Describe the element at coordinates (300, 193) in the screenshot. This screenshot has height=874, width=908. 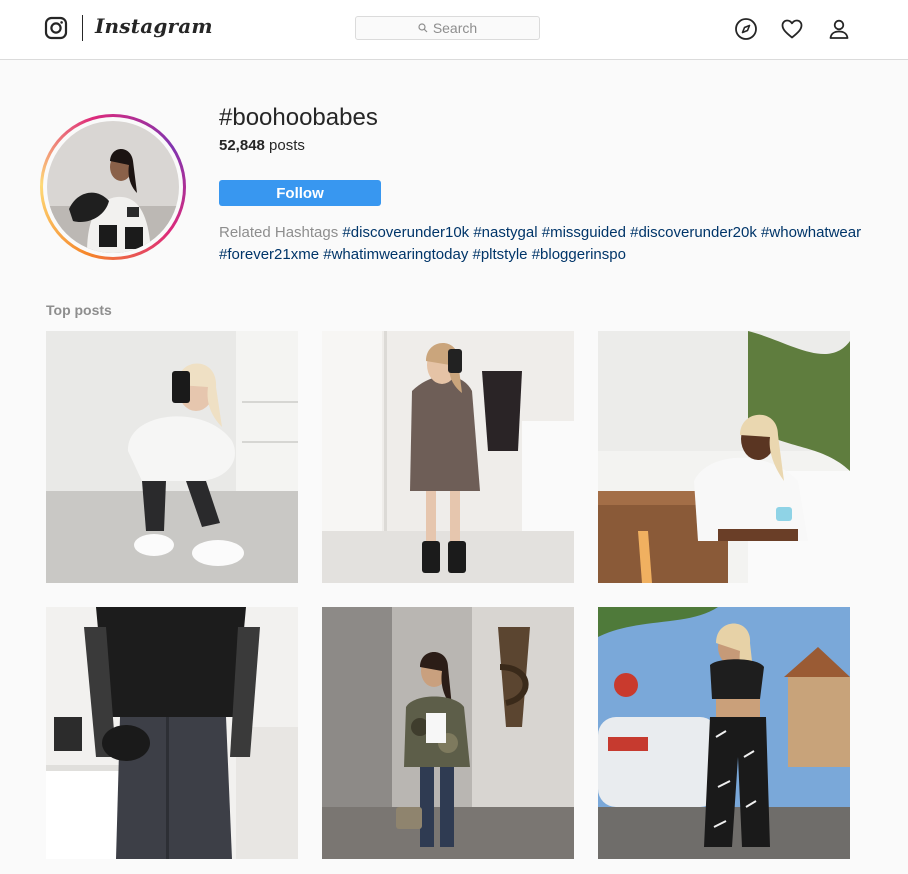
I see `follow-button: Follow` at that location.